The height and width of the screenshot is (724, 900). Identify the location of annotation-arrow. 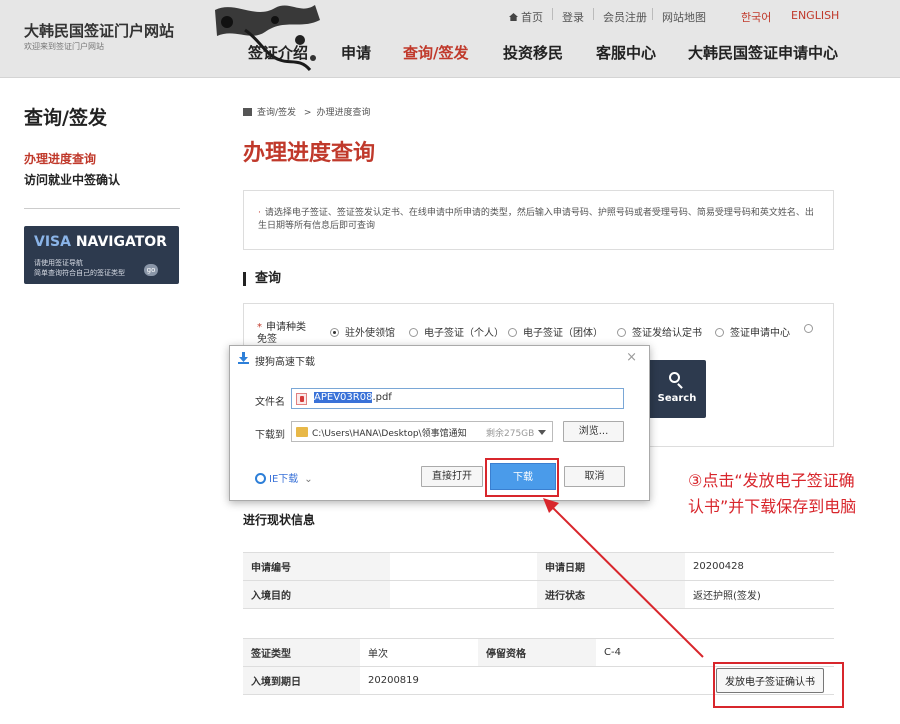
(623, 578).